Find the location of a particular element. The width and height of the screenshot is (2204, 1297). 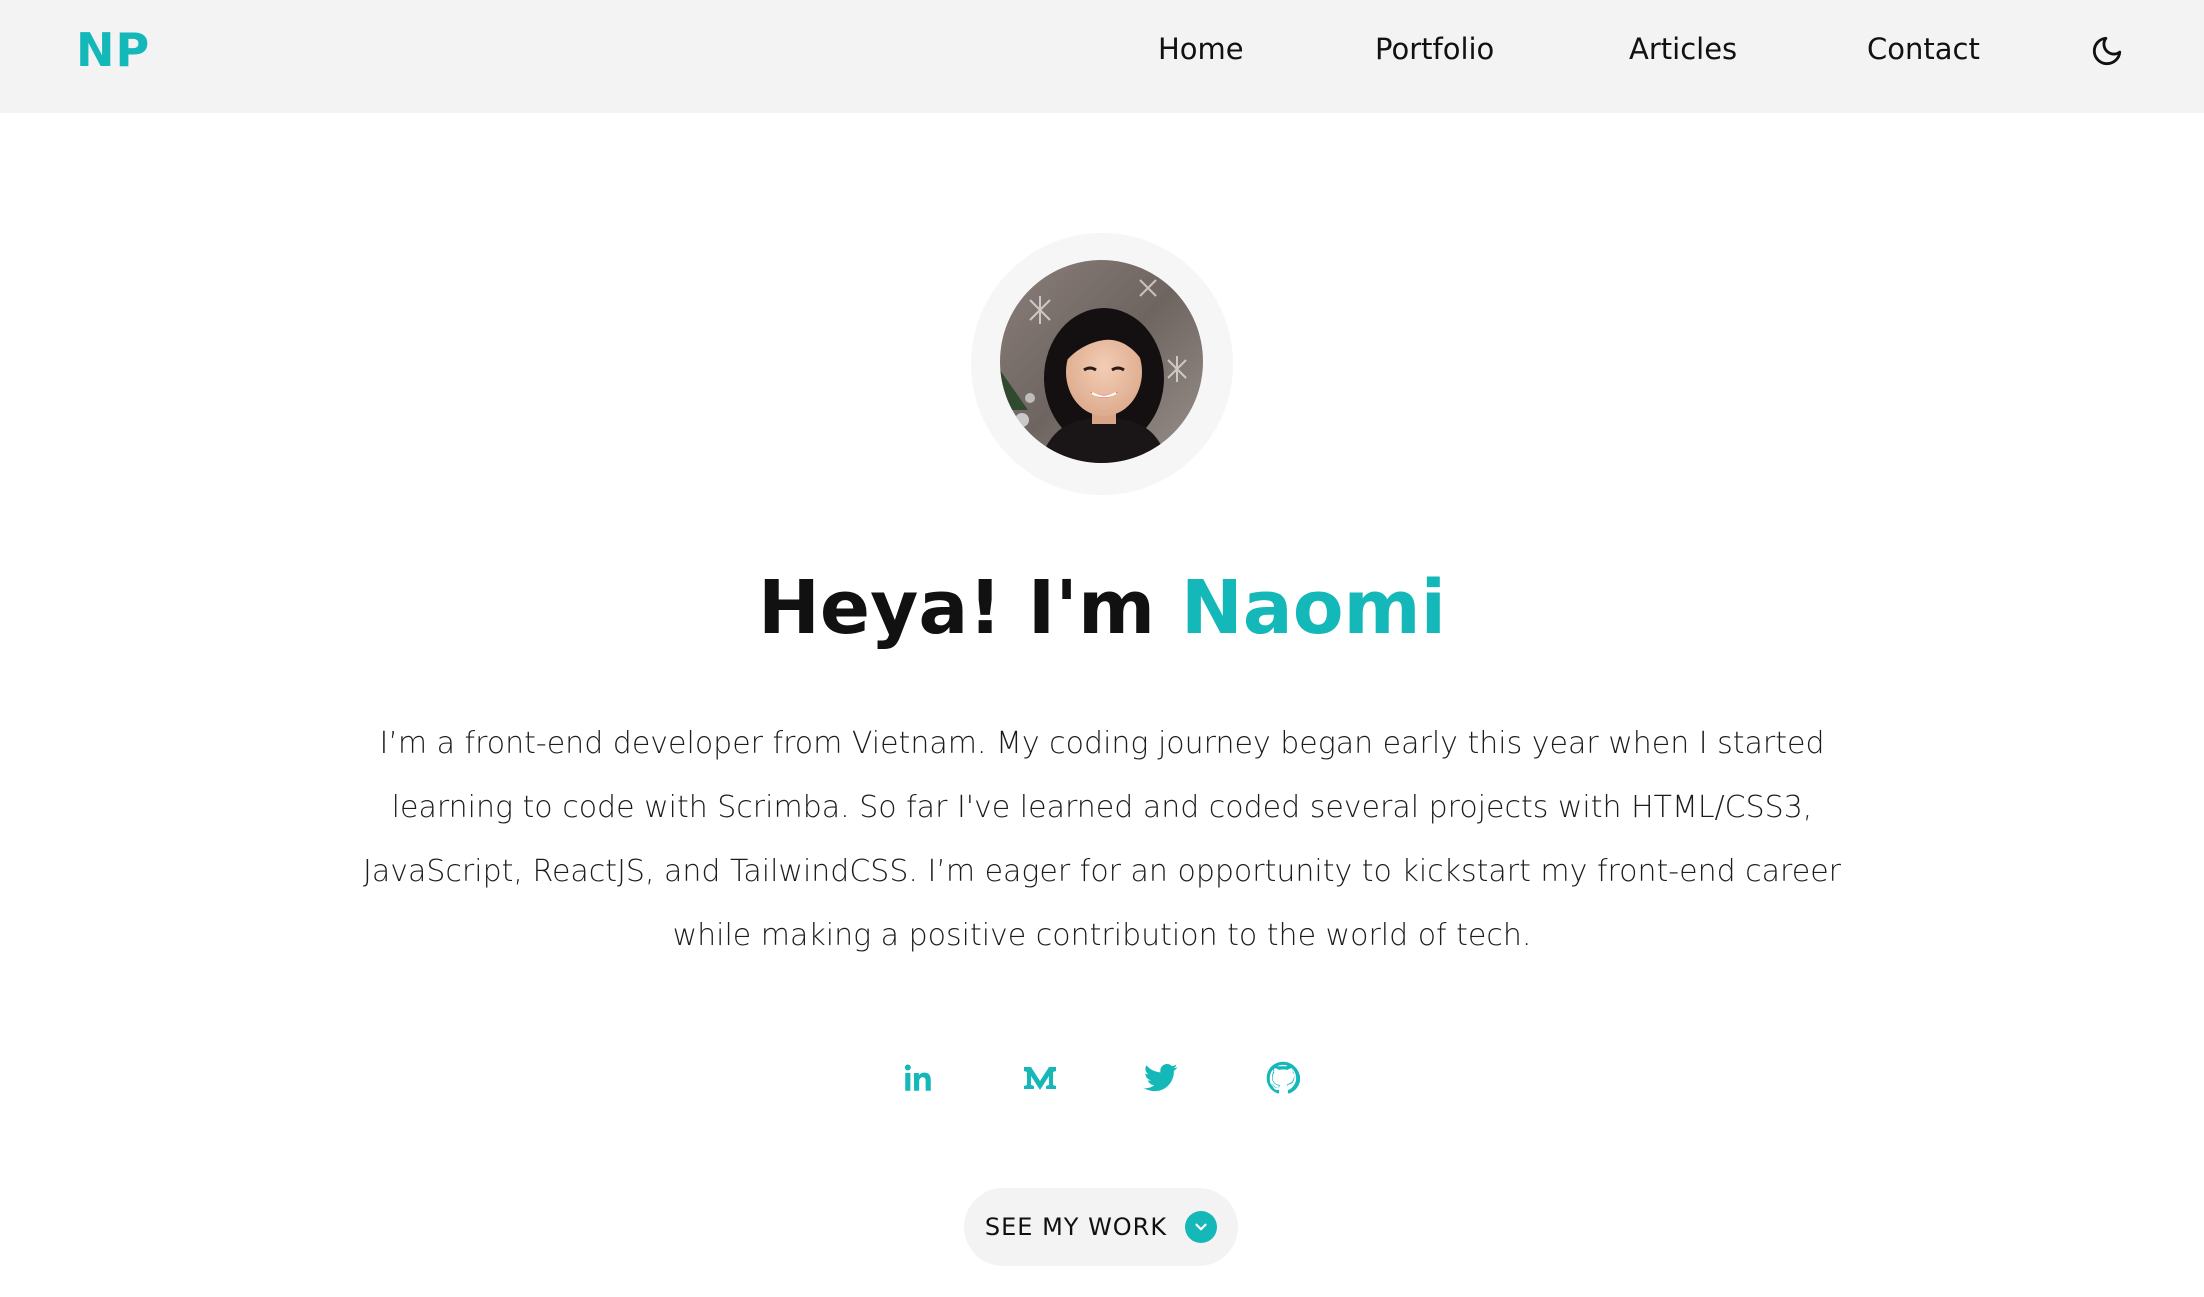

profile-photo is located at coordinates (1101, 361).